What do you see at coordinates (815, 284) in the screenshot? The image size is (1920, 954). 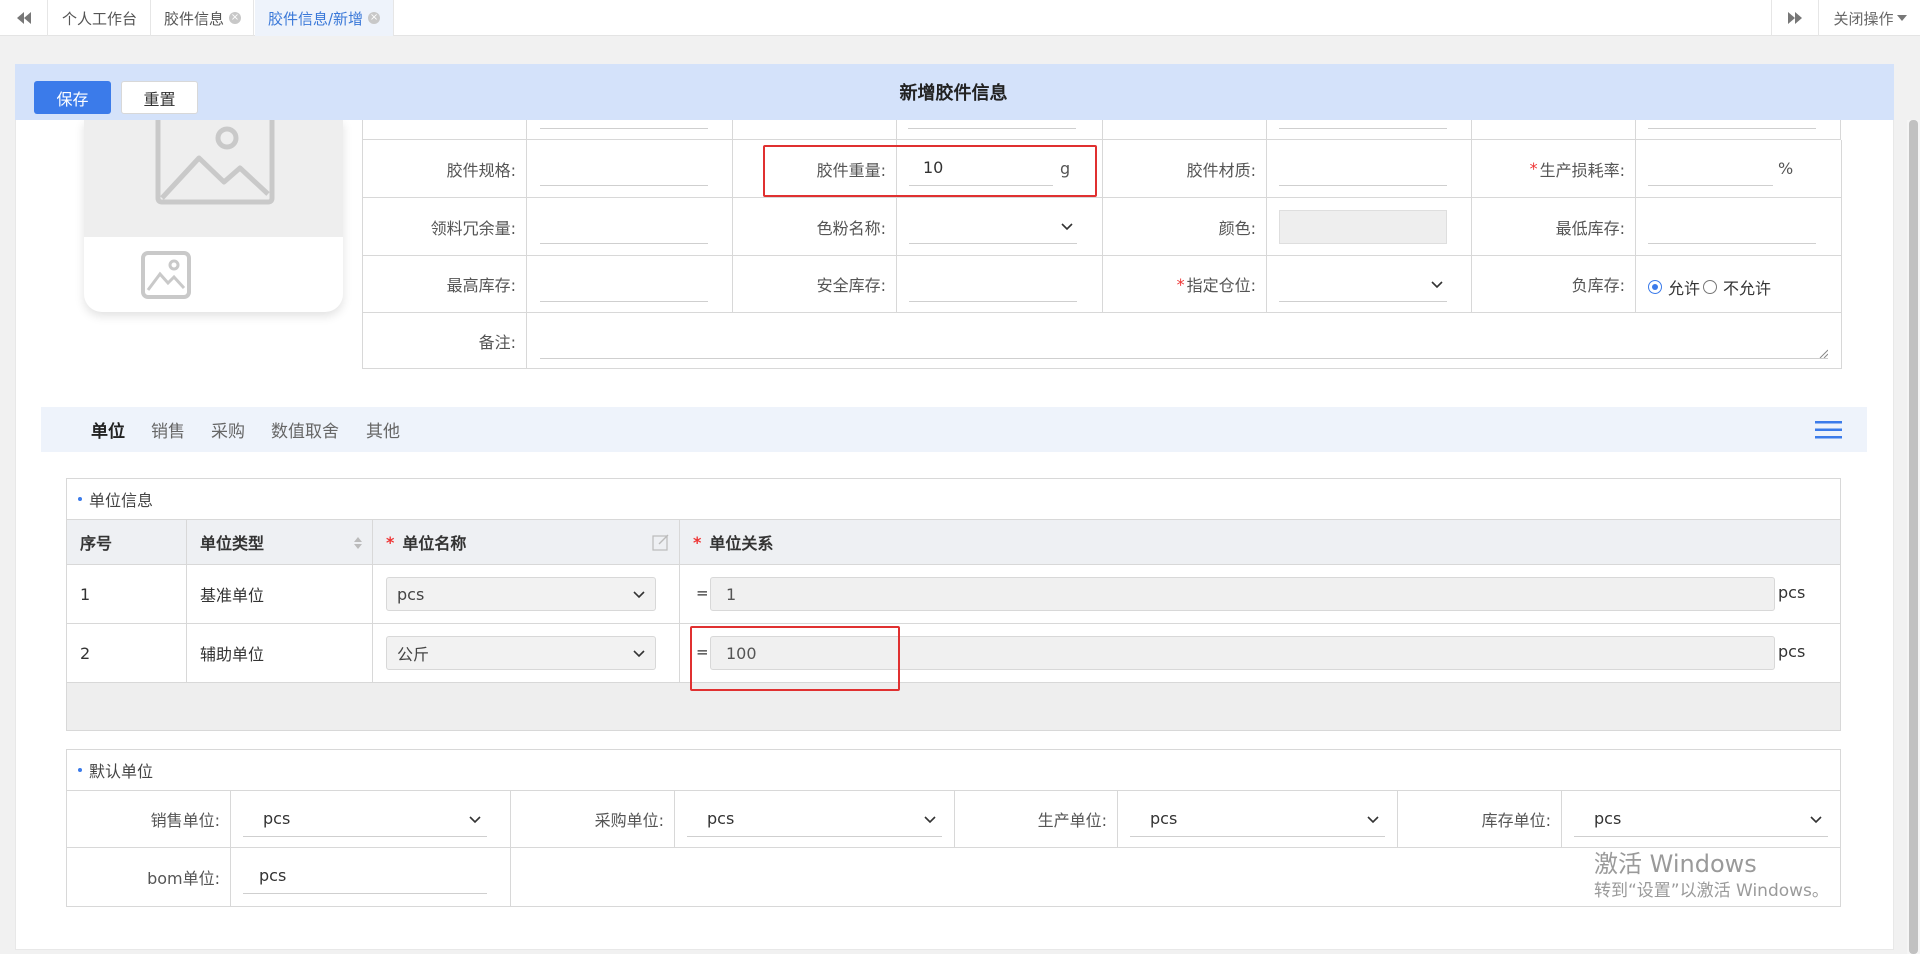 I see `safe-stock-label: 安全库存:` at bounding box center [815, 284].